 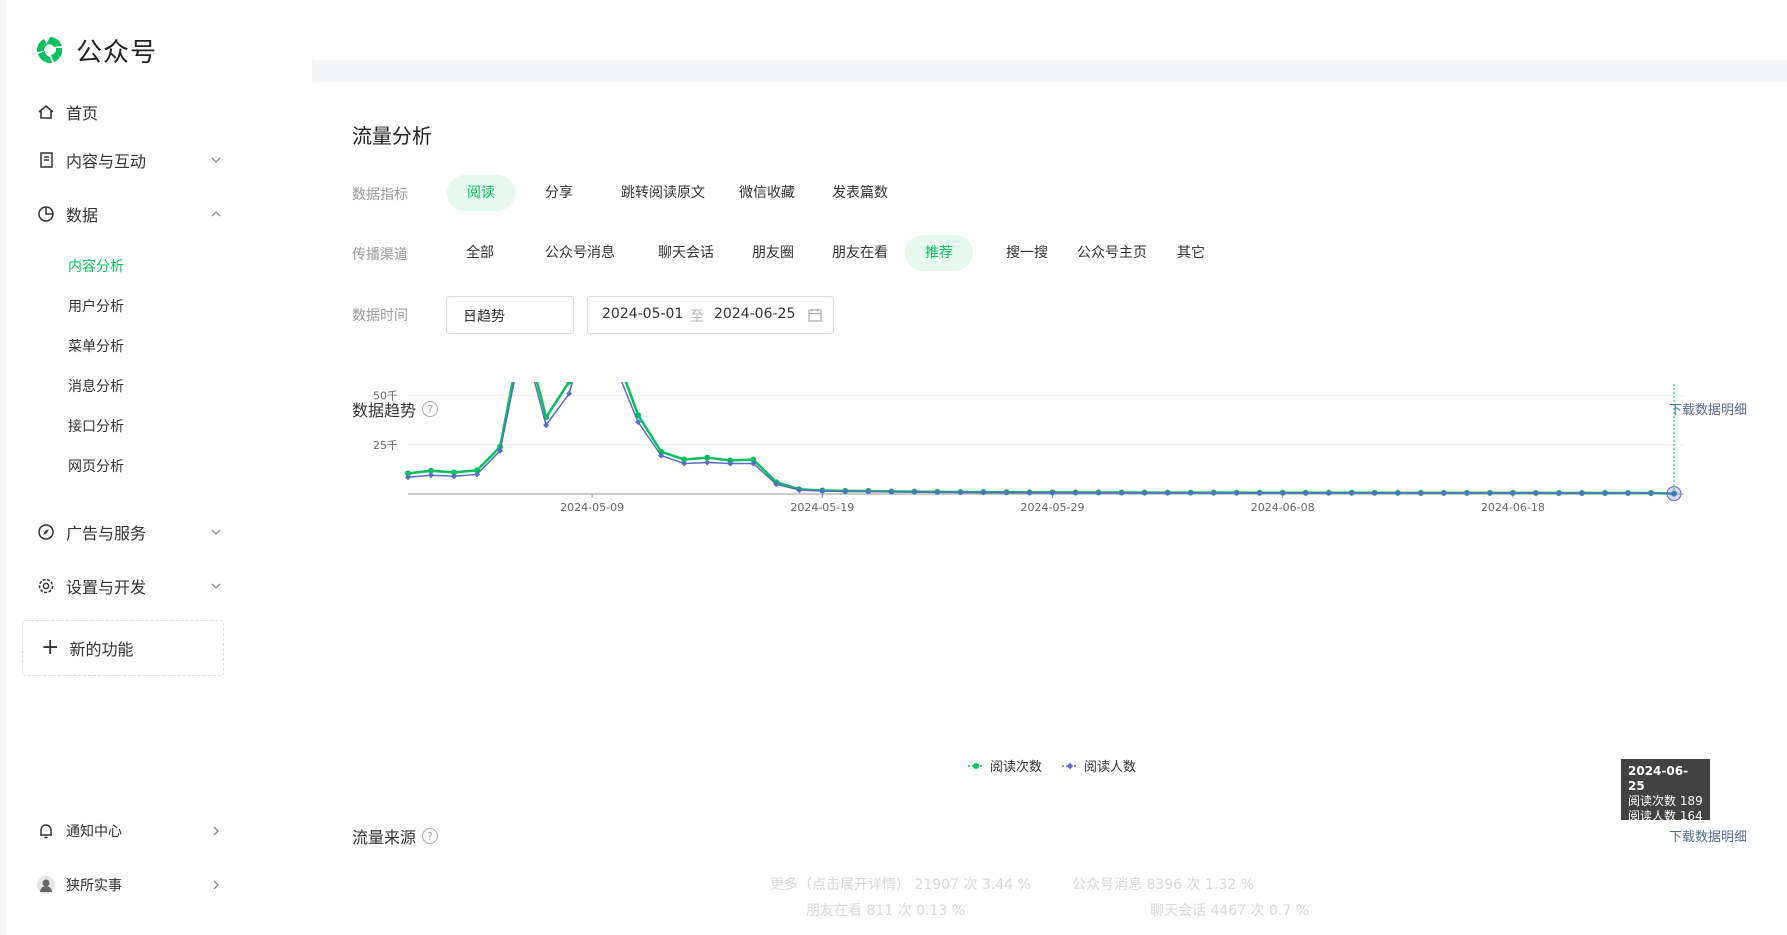 I want to click on sidebar-item-label: 数据, so click(x=82, y=215).